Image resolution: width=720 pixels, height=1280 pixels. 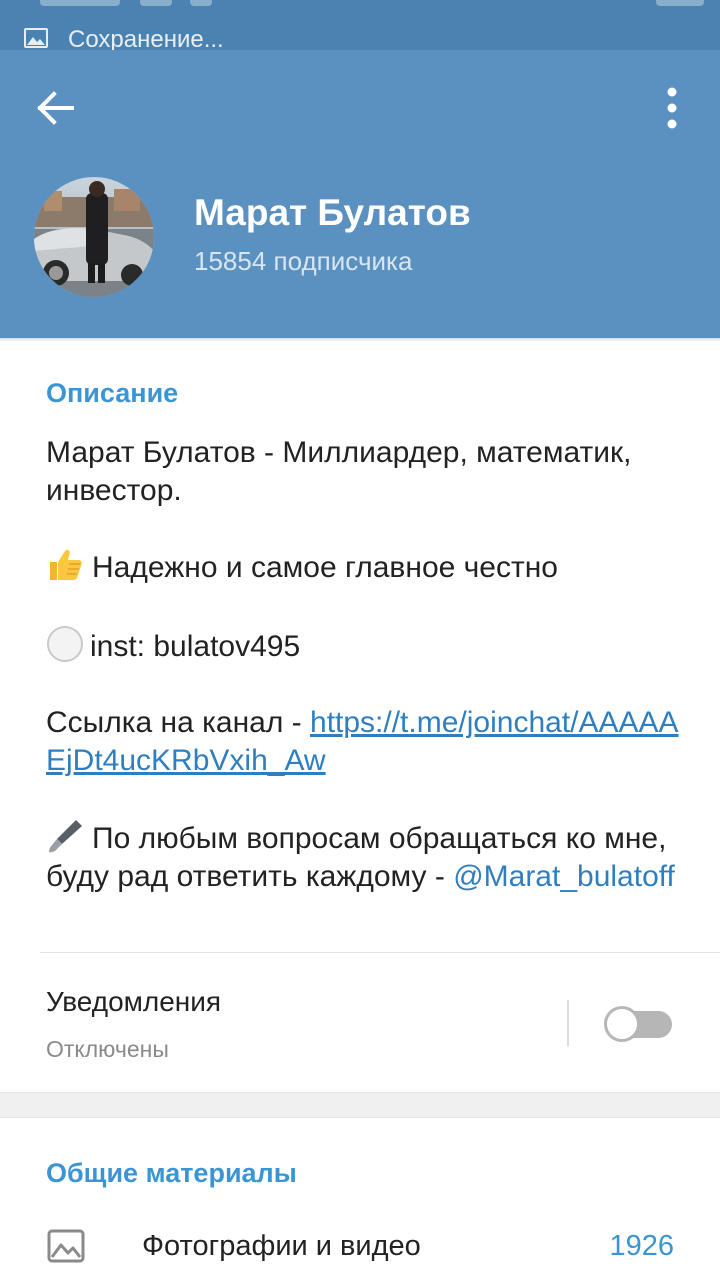 What do you see at coordinates (54, 108) in the screenshot?
I see `arrow-left-icon` at bounding box center [54, 108].